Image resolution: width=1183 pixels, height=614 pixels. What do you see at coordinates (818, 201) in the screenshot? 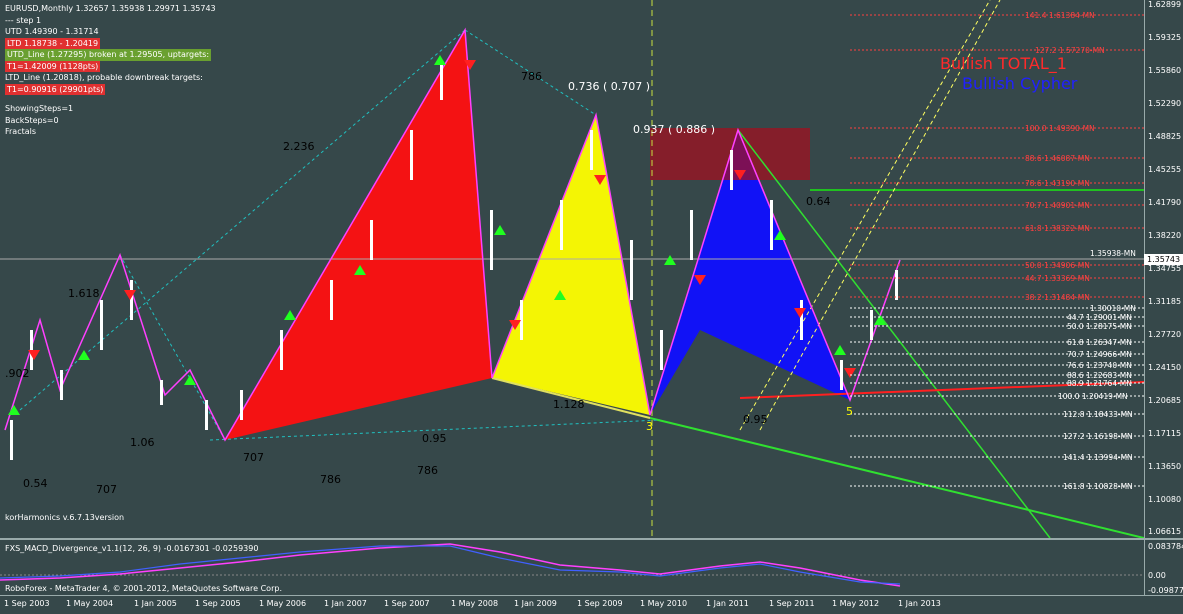
I see `ratio-label: 0.64` at bounding box center [818, 201].